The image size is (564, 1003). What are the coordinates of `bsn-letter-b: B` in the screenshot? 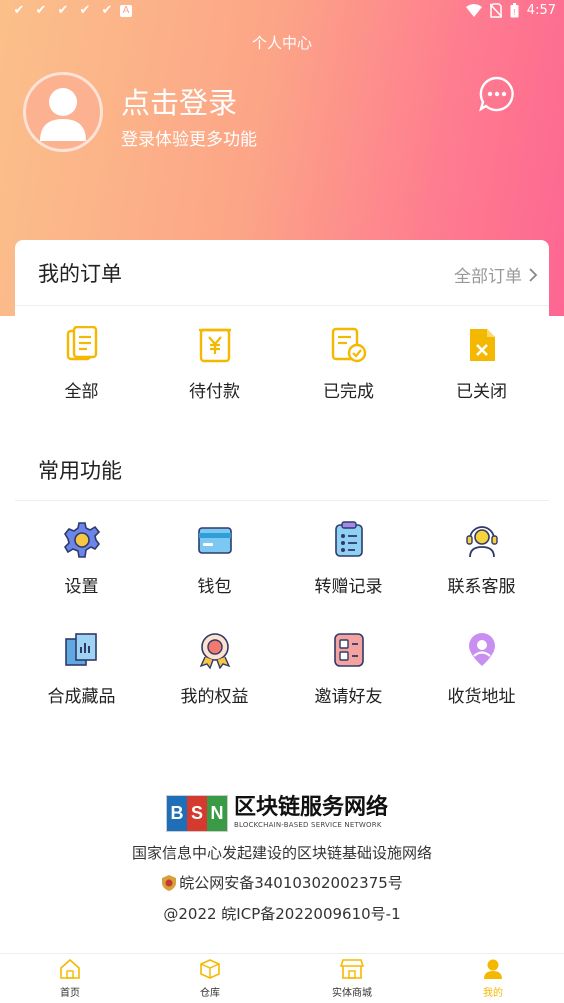 It's located at (177, 813).